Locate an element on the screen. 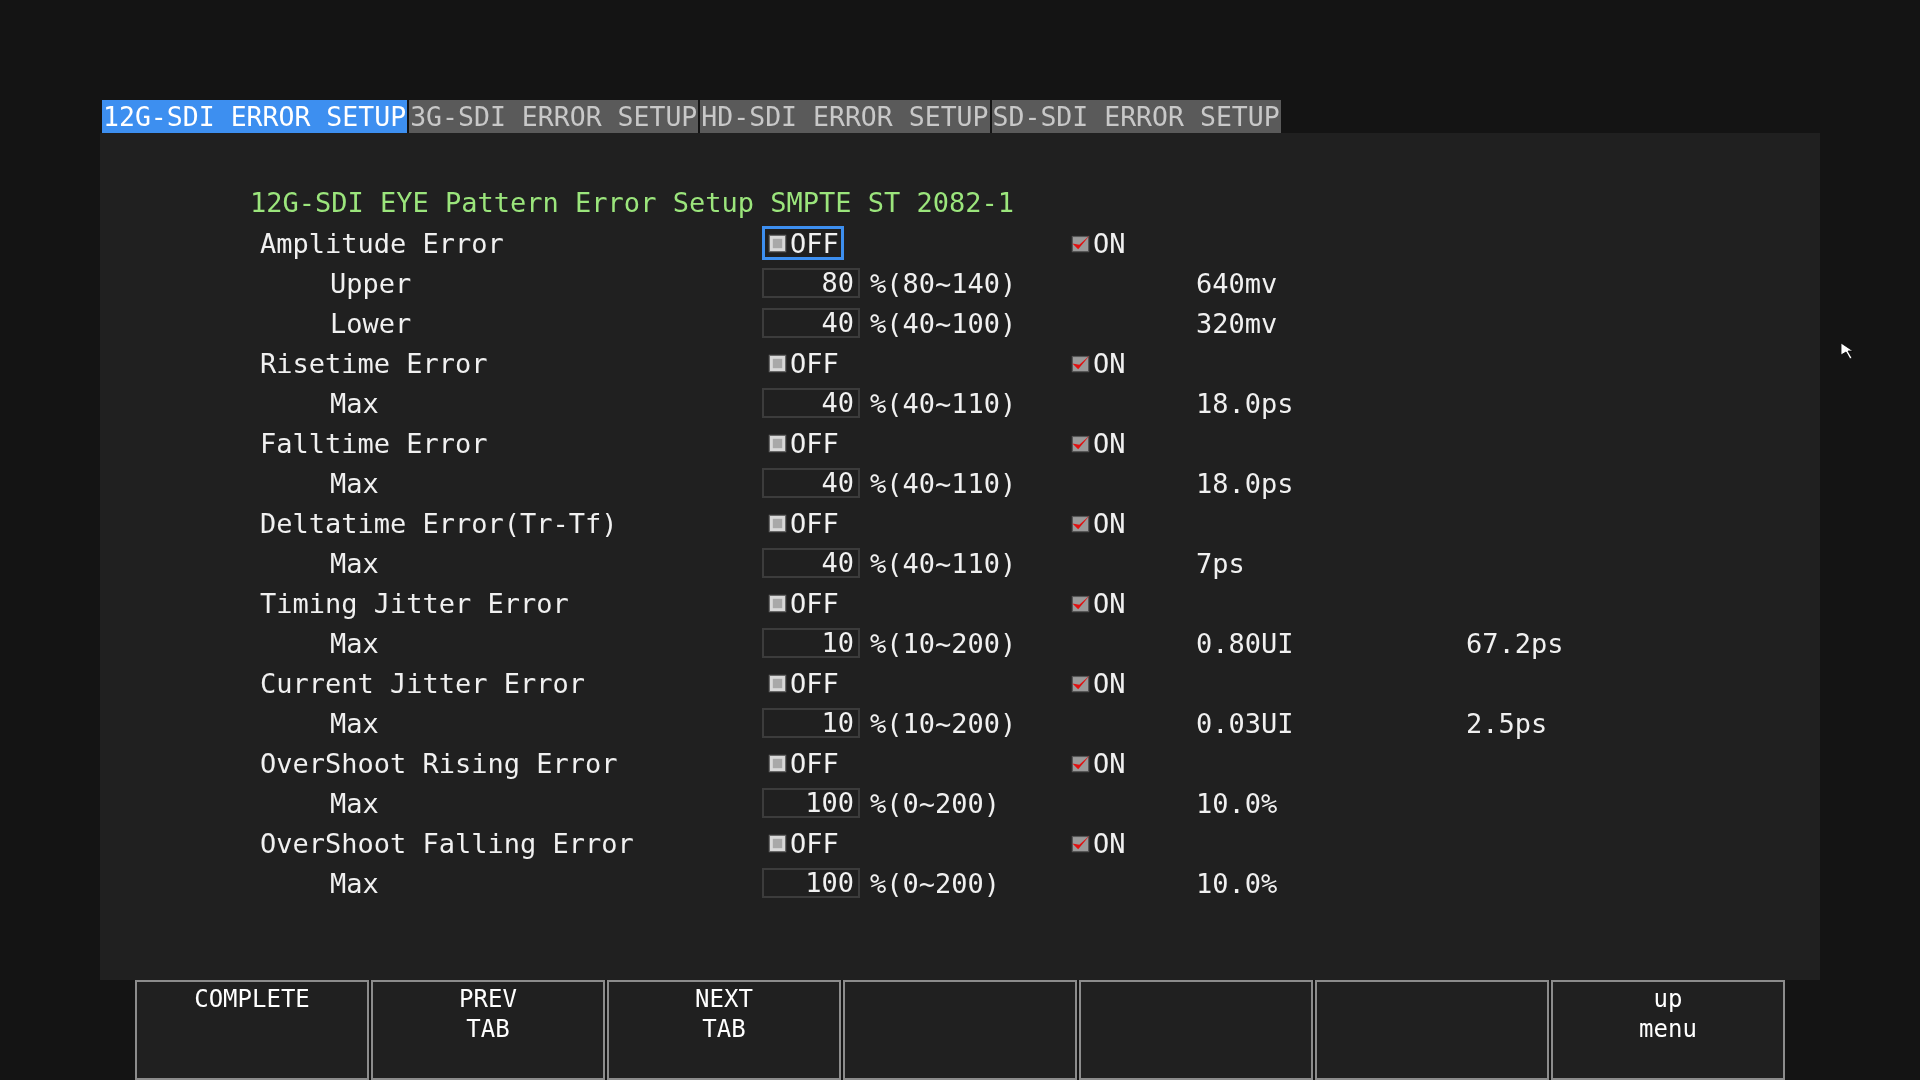 The image size is (1920, 1080). setting-label: OverShoot Falling Error is located at coordinates (447, 843).